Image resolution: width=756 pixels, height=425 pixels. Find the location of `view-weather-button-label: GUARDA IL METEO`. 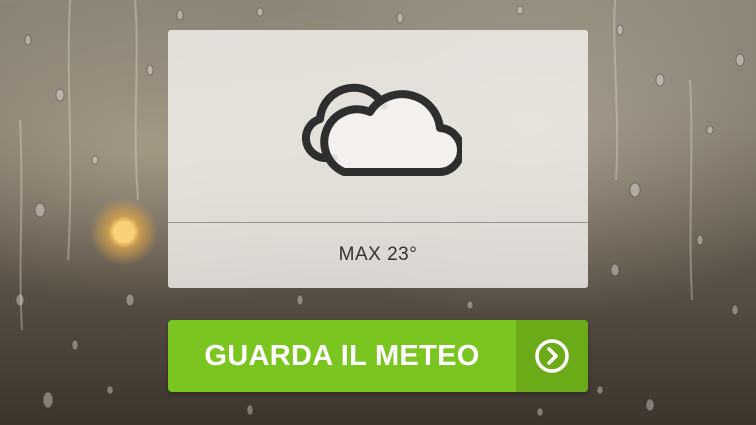

view-weather-button-label: GUARDA IL METEO is located at coordinates (342, 356).